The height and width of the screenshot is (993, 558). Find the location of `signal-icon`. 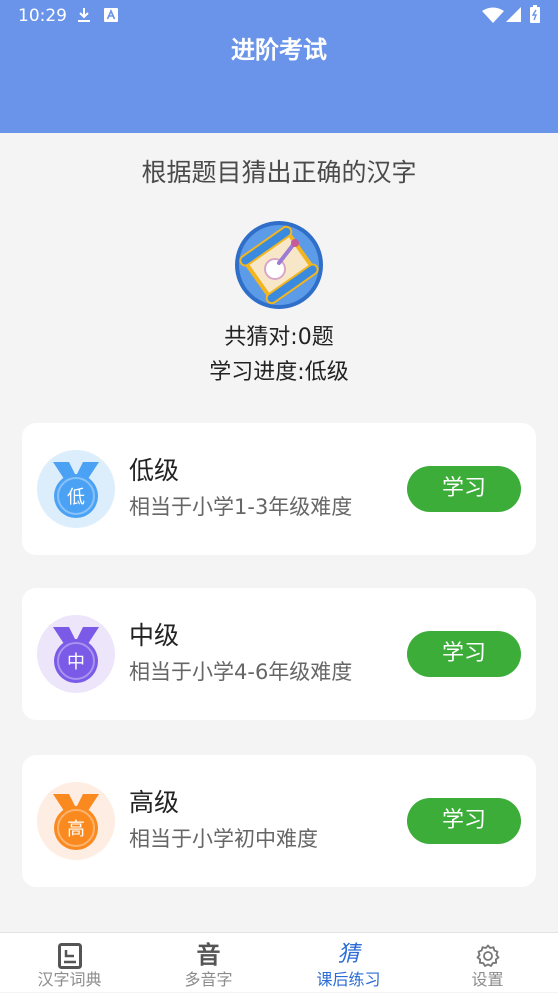

signal-icon is located at coordinates (513, 14).